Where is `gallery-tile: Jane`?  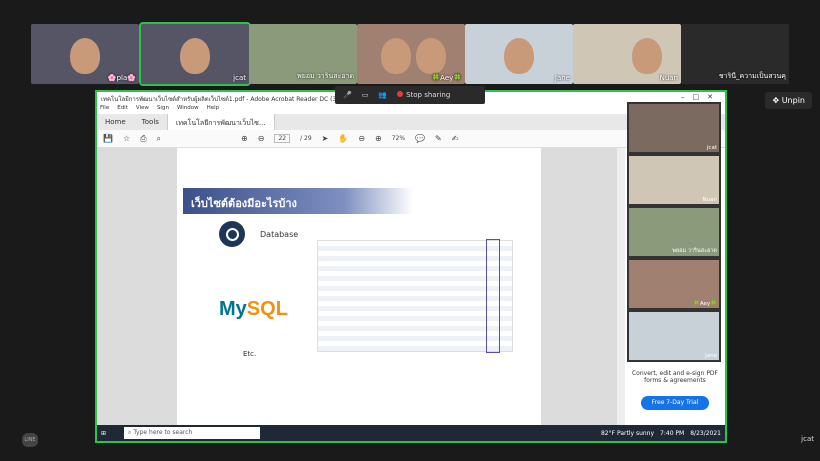
gallery-tile: Jane is located at coordinates (674, 336).